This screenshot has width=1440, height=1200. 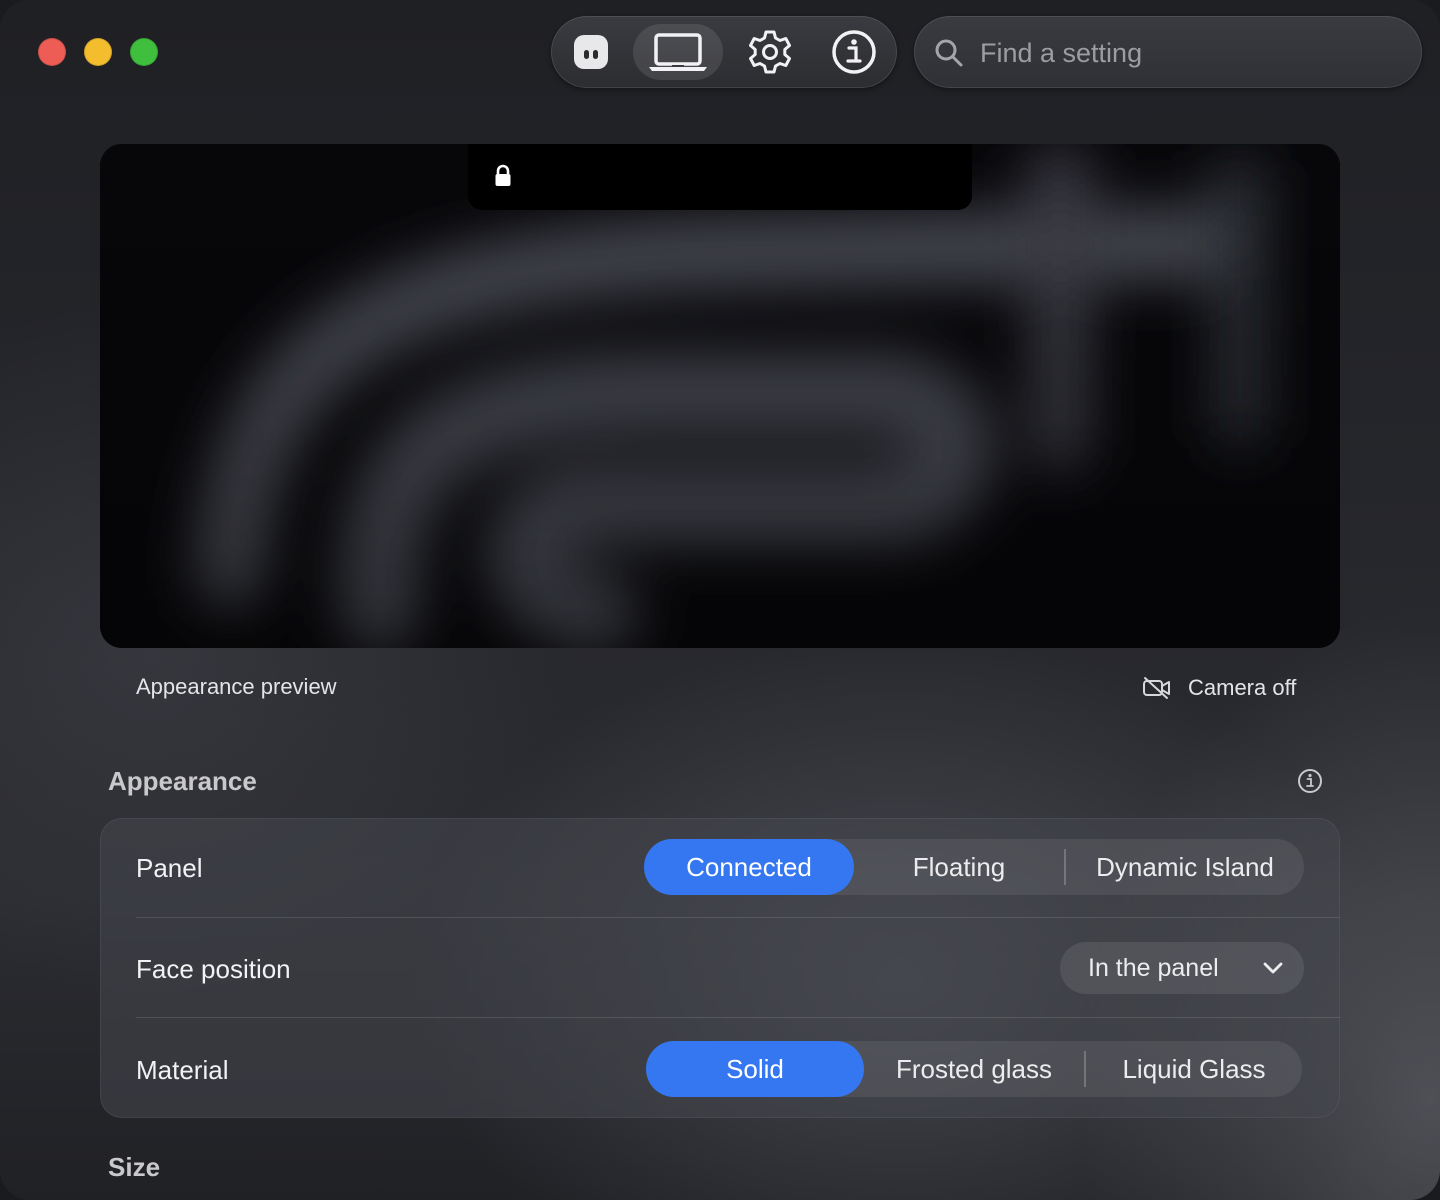 I want to click on toolbar-settings-button, so click(x=770, y=52).